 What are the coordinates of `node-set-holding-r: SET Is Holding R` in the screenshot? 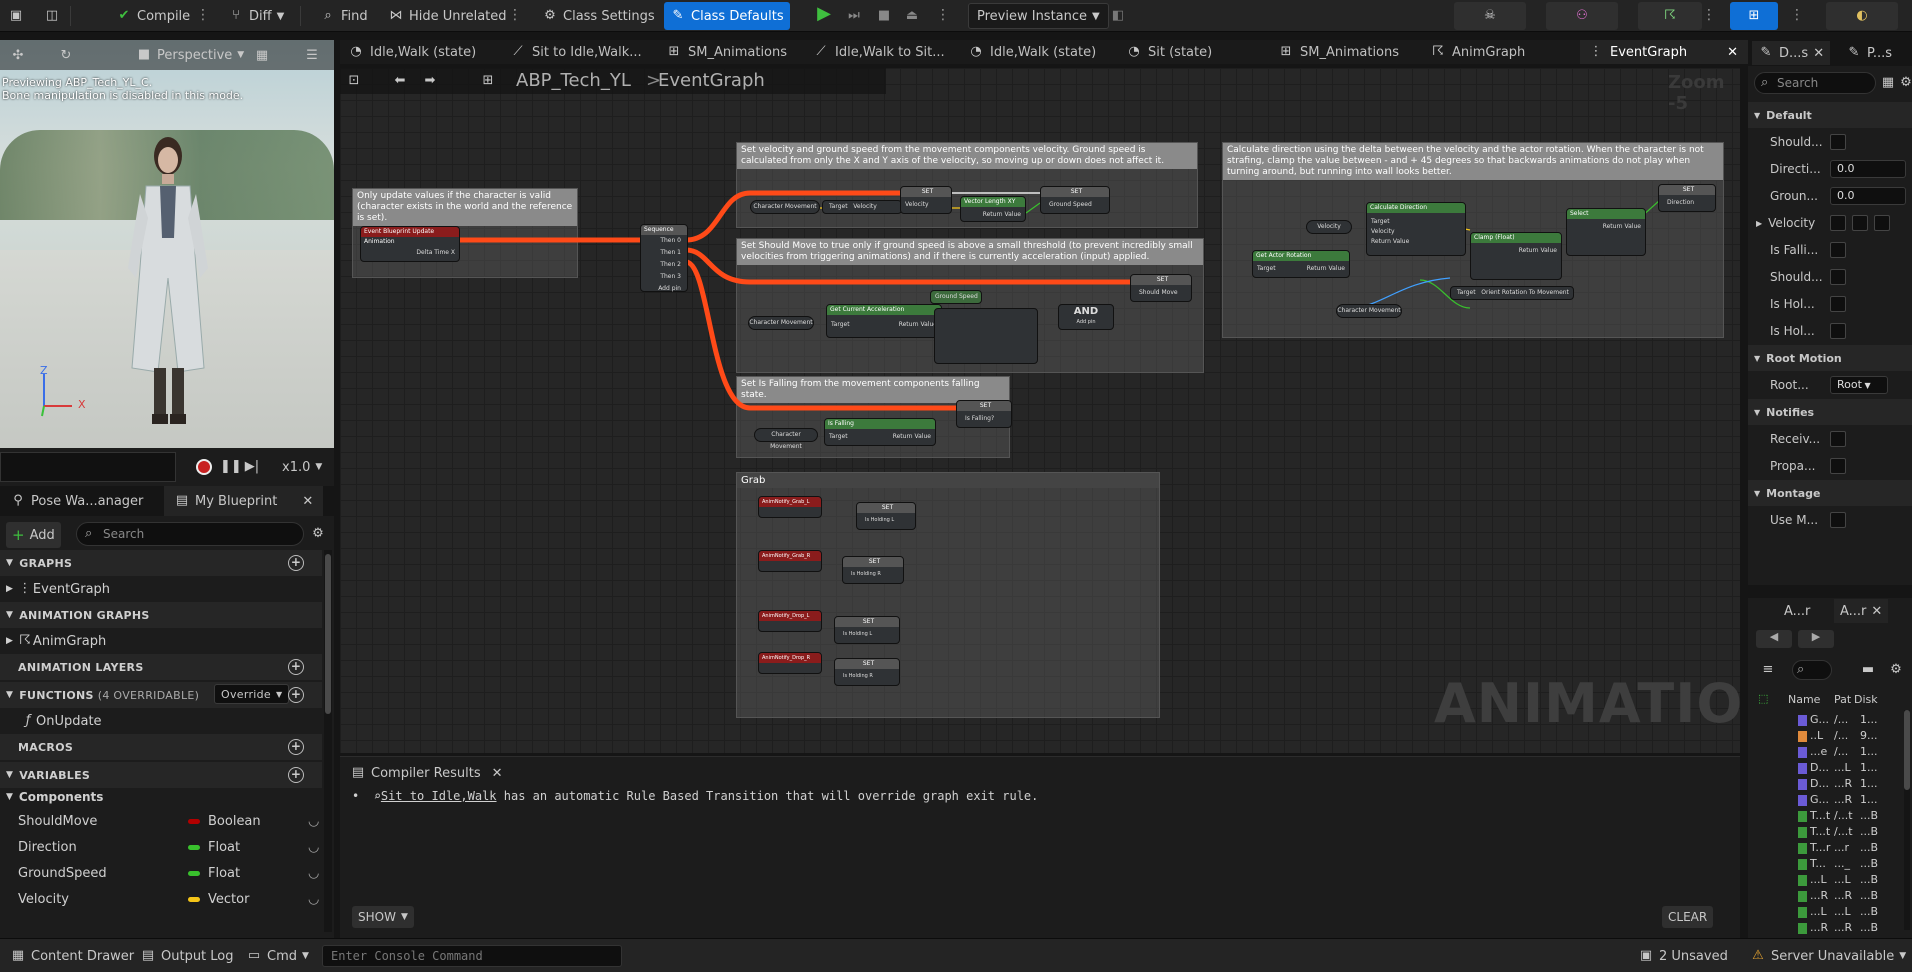 It's located at (873, 570).